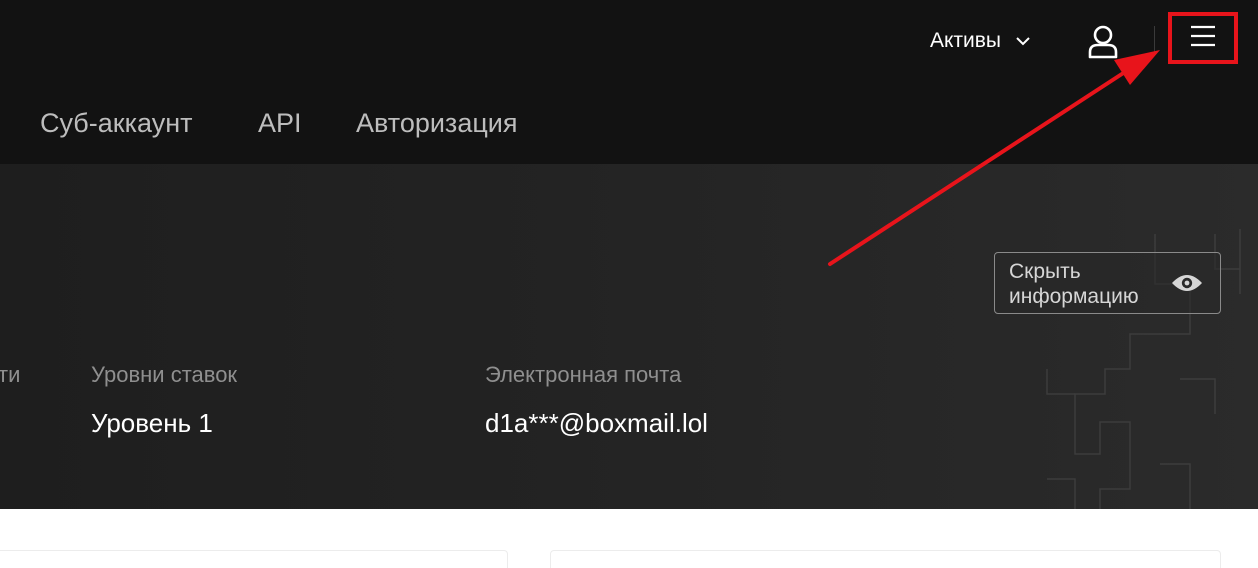 The image size is (1258, 568). Describe the element at coordinates (280, 123) in the screenshot. I see `tab-api: API` at that location.